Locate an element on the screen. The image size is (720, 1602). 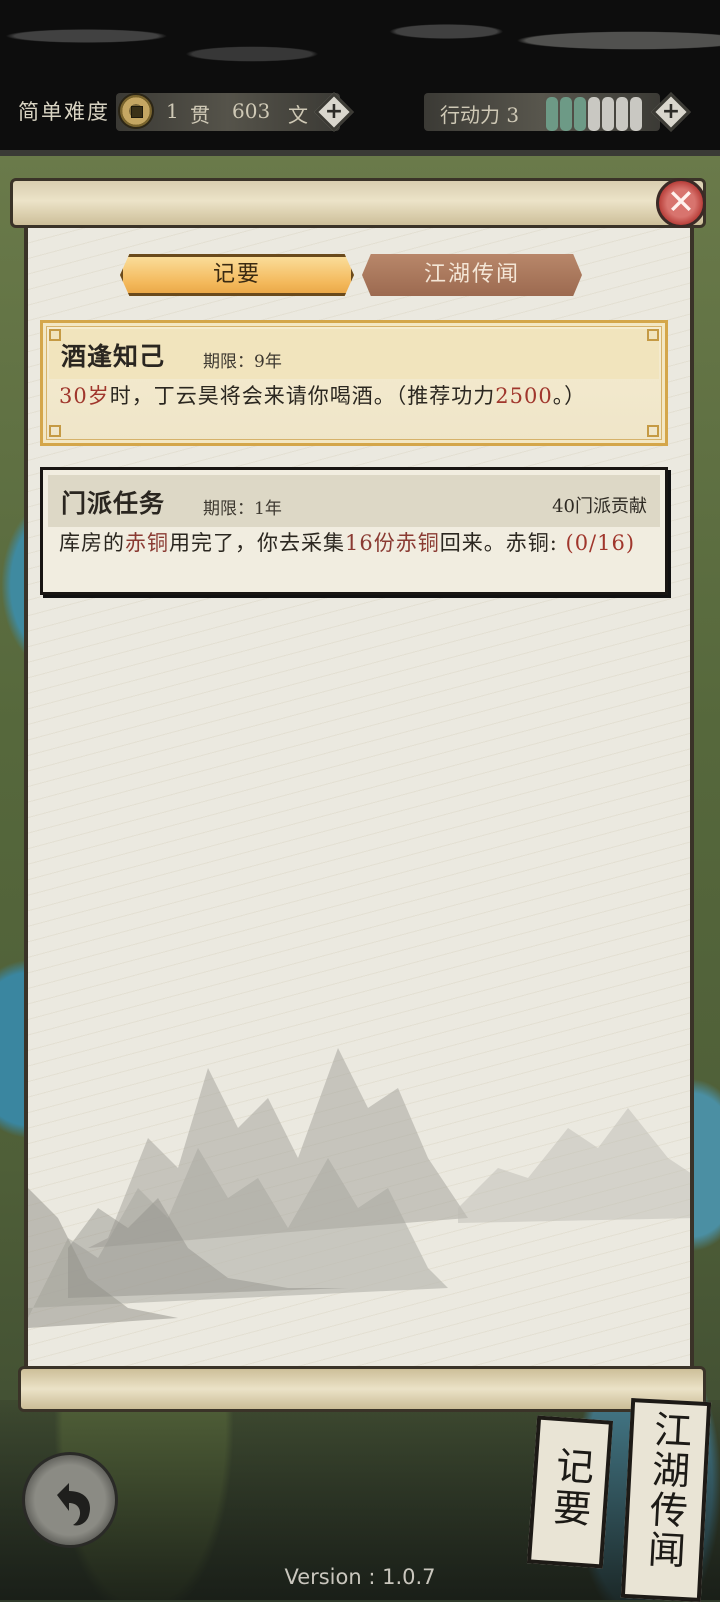
difficulty-label: 简单难度 is located at coordinates (64, 112).